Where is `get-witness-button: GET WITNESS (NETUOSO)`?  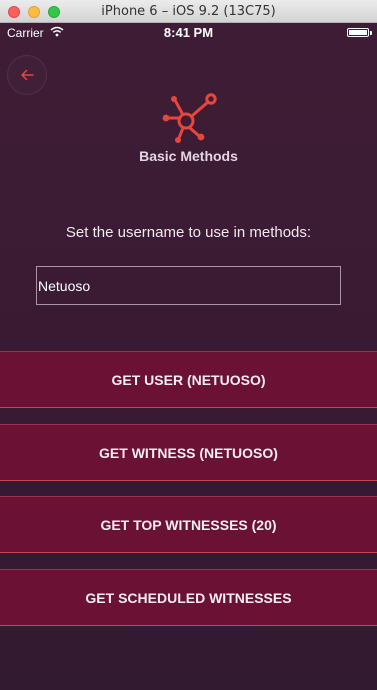
get-witness-button: GET WITNESS (NETUOSO) is located at coordinates (188, 452).